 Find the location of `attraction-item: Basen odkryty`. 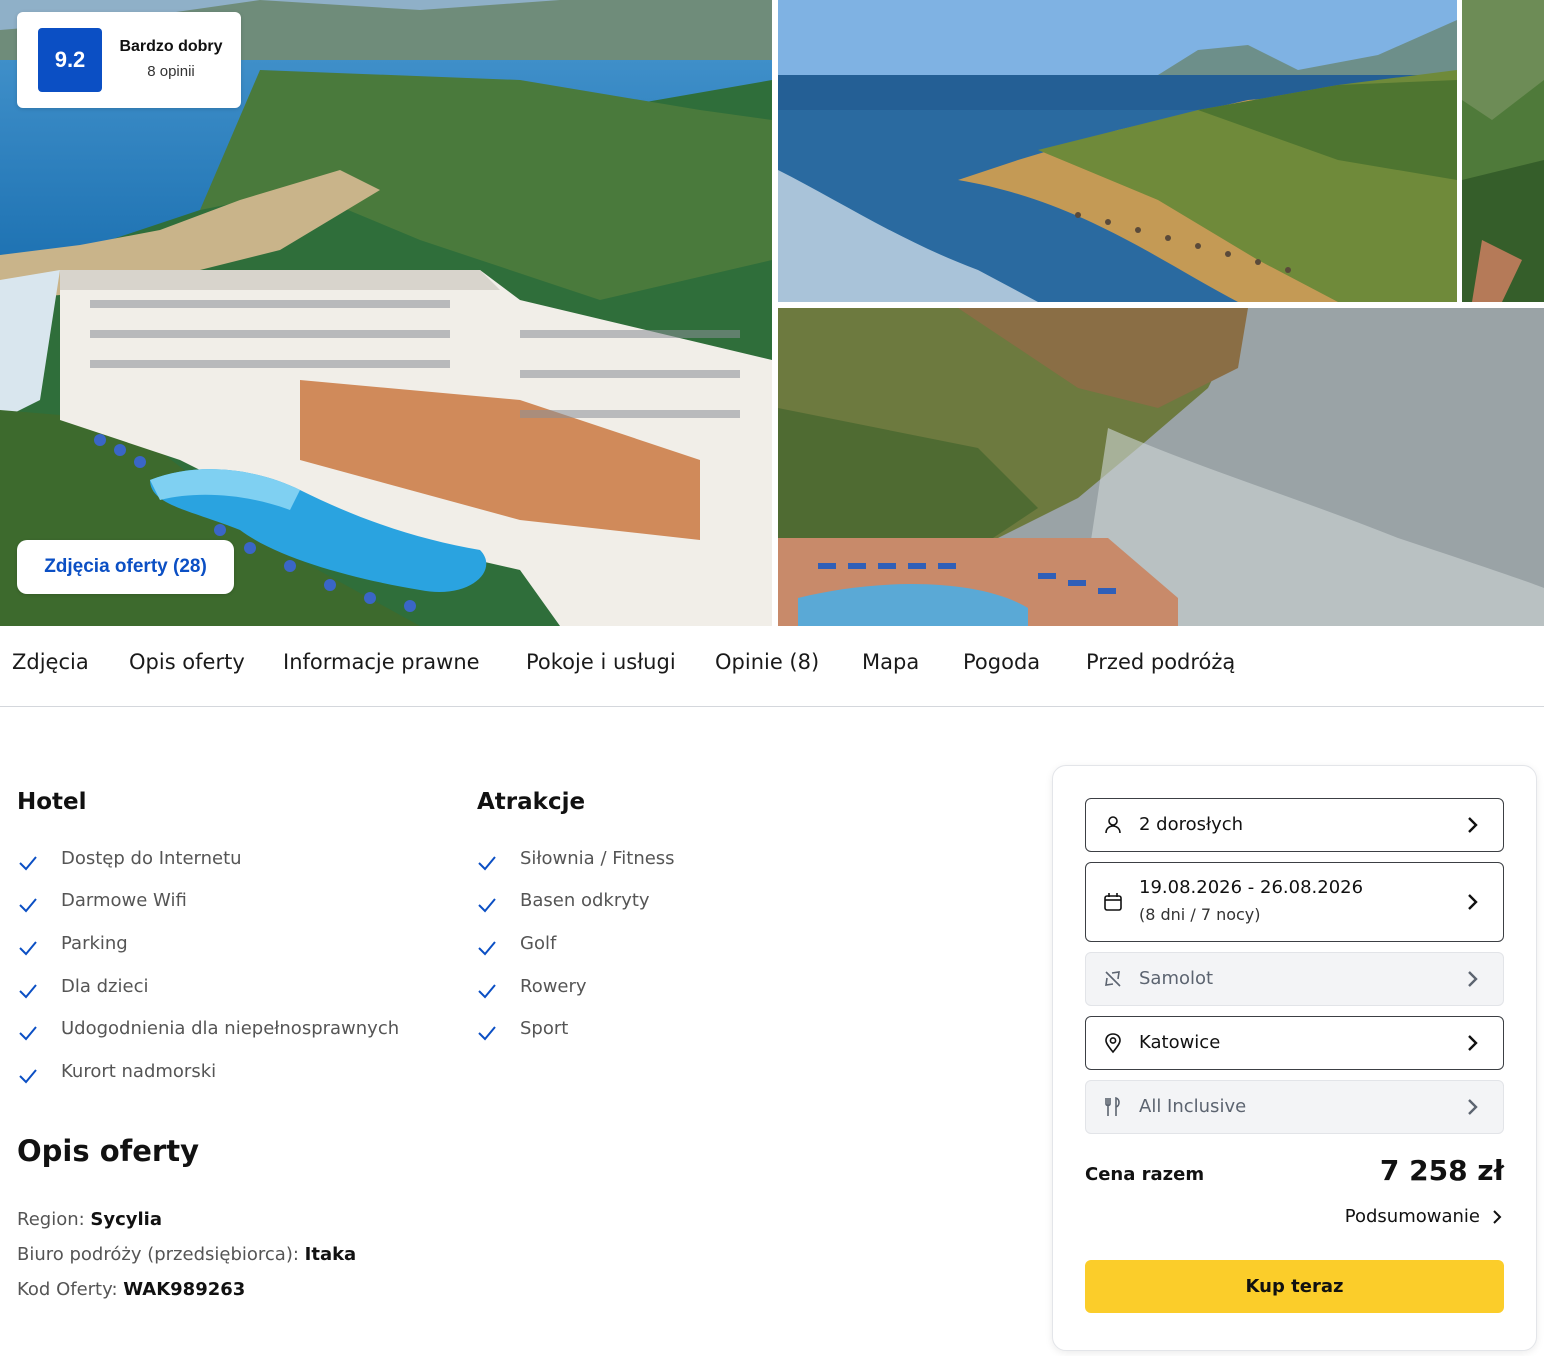

attraction-item: Basen odkryty is located at coordinates (563, 900).